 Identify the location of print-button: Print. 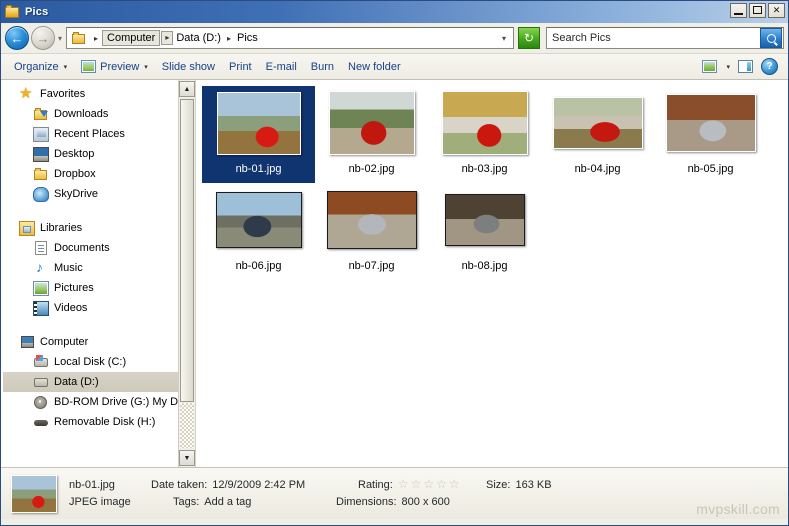
(240, 67).